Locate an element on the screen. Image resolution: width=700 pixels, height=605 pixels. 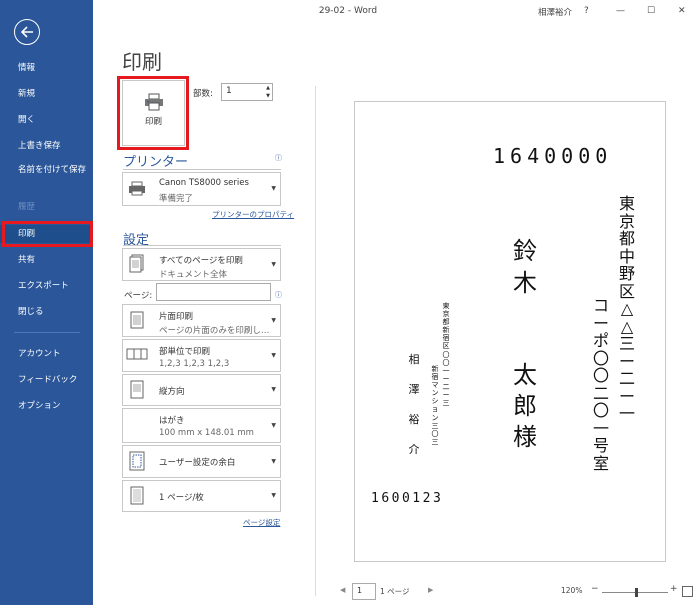
sidebar-item-feedback: フィードバック is located at coordinates (46, 380).